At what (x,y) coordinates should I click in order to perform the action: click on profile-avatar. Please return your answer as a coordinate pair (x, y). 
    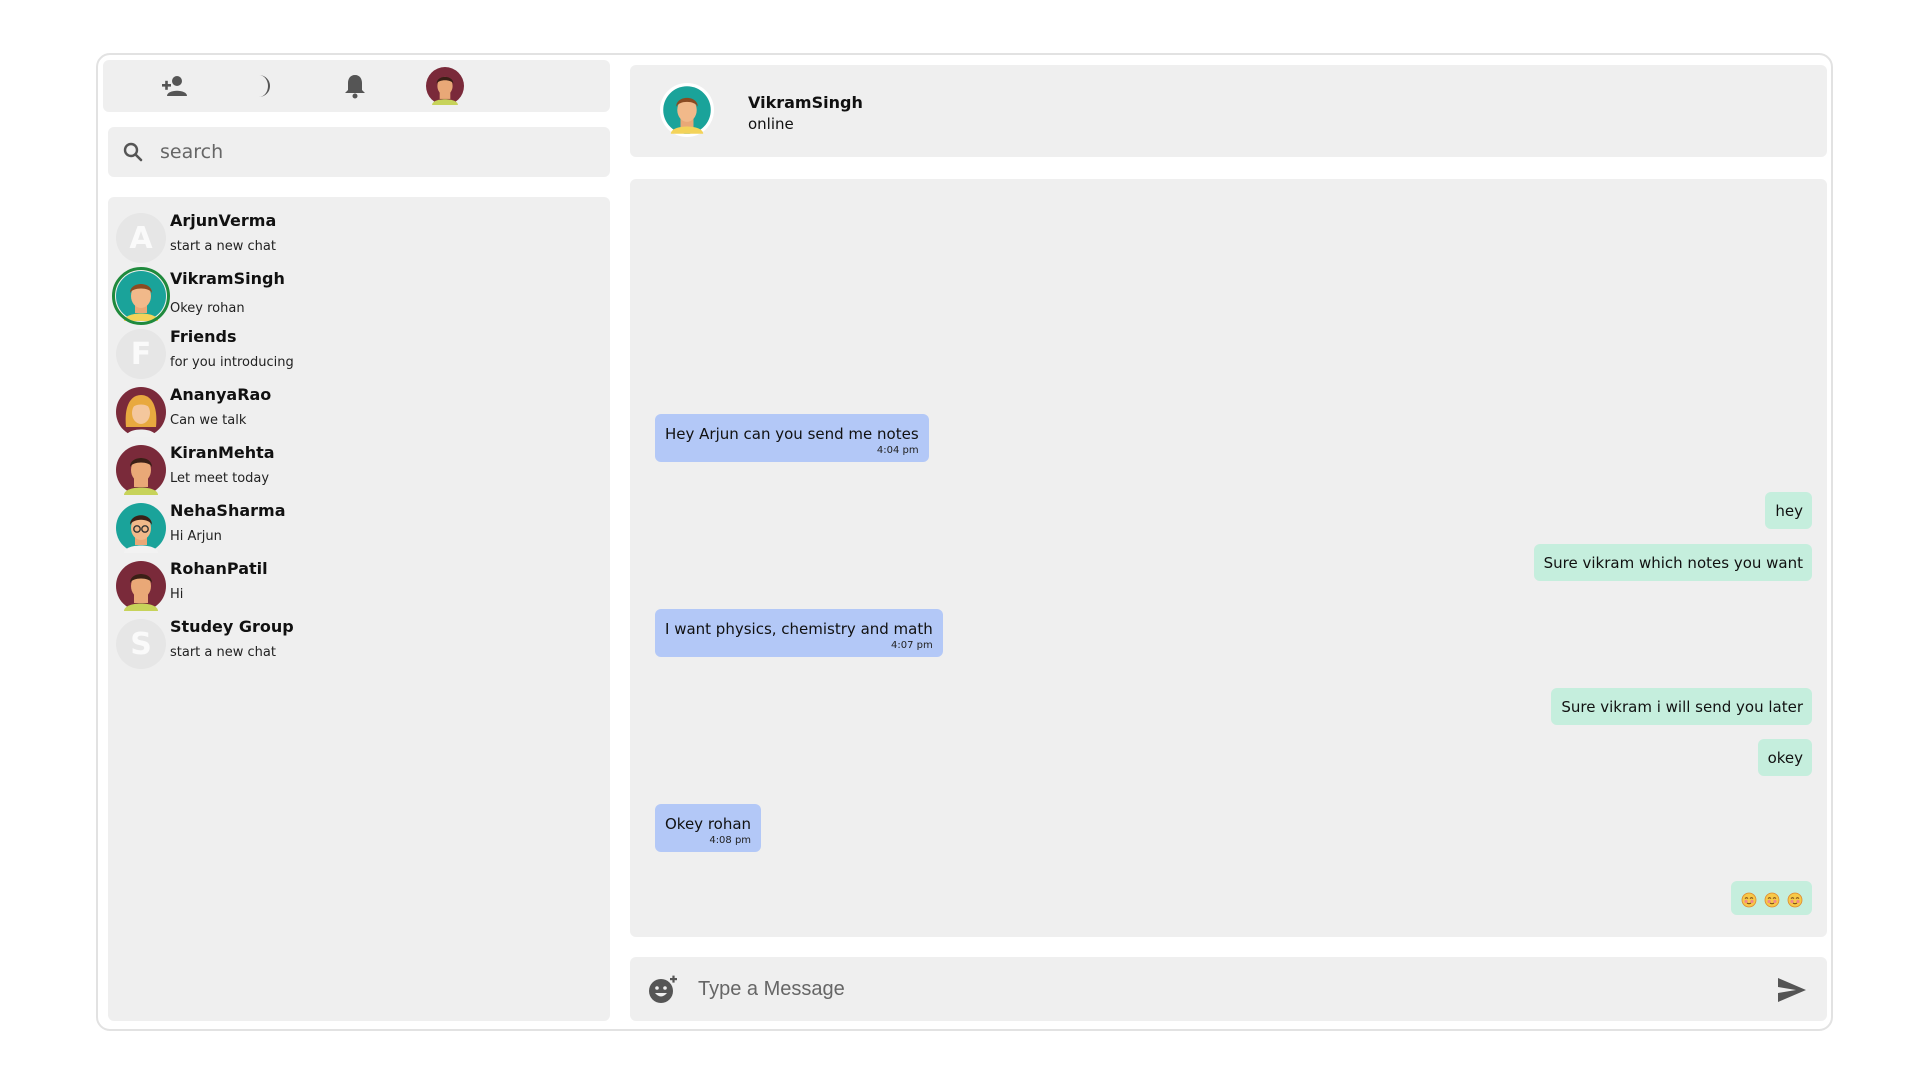
    Looking at the image, I should click on (445, 86).